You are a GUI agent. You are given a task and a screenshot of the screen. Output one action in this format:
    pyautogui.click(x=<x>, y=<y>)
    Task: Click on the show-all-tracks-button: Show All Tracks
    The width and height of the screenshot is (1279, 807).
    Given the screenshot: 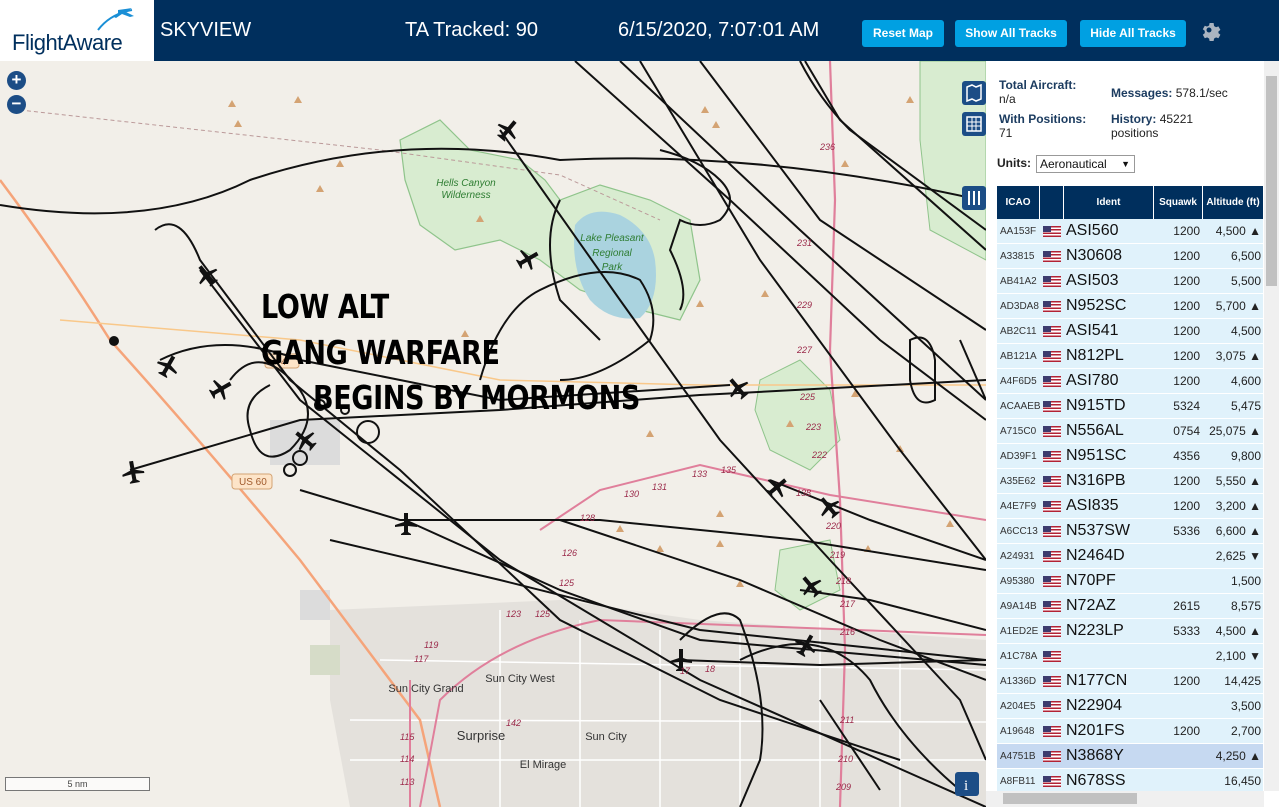 What is the action you would take?
    pyautogui.click(x=1011, y=33)
    